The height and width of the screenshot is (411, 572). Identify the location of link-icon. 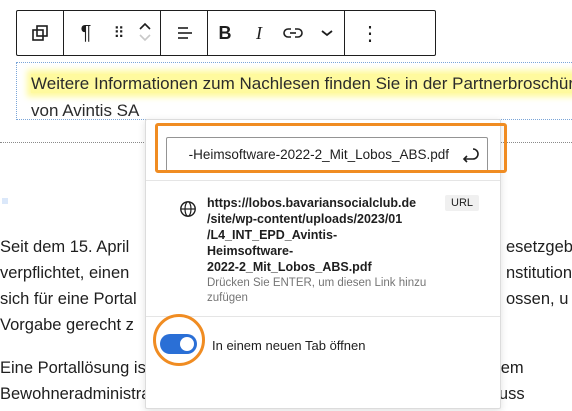
(293, 33).